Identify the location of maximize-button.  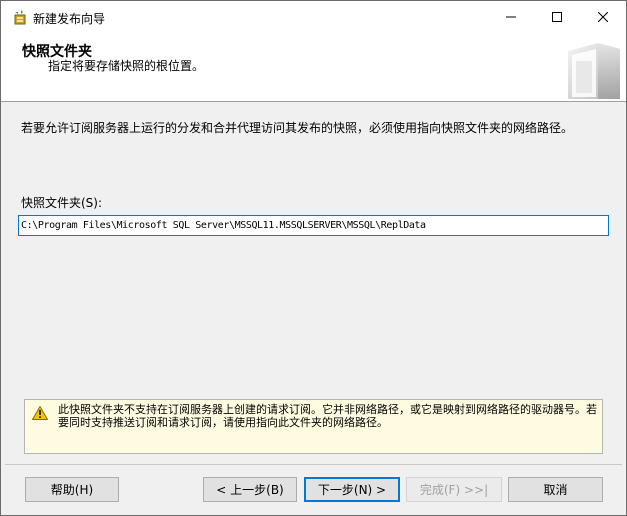
(557, 17).